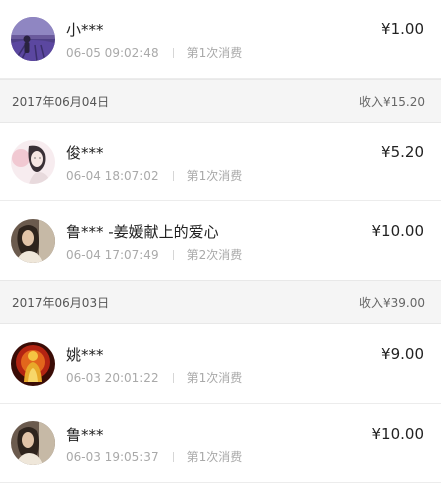 The width and height of the screenshot is (441, 483). What do you see at coordinates (142, 232) in the screenshot?
I see `payer-name: 鲁*** -姜媛献上的爱心` at bounding box center [142, 232].